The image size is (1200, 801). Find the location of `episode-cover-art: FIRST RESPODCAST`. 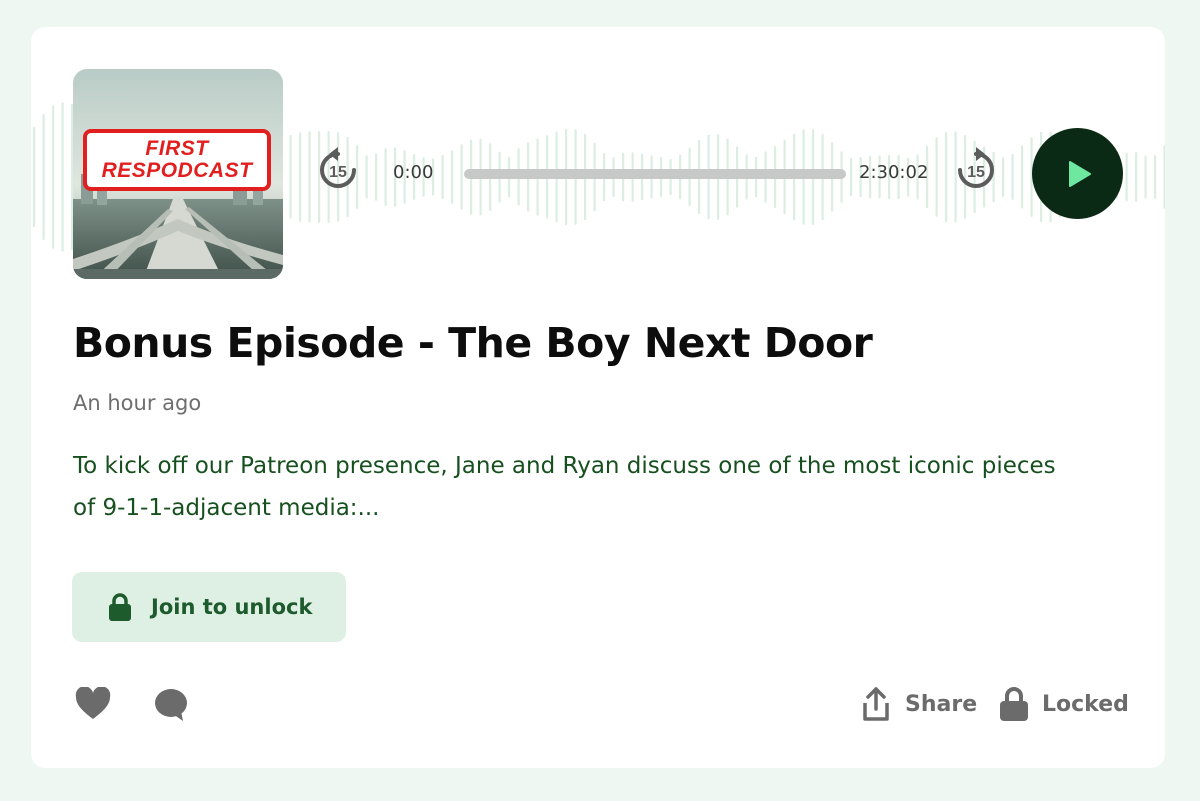

episode-cover-art: FIRST RESPODCAST is located at coordinates (178, 174).